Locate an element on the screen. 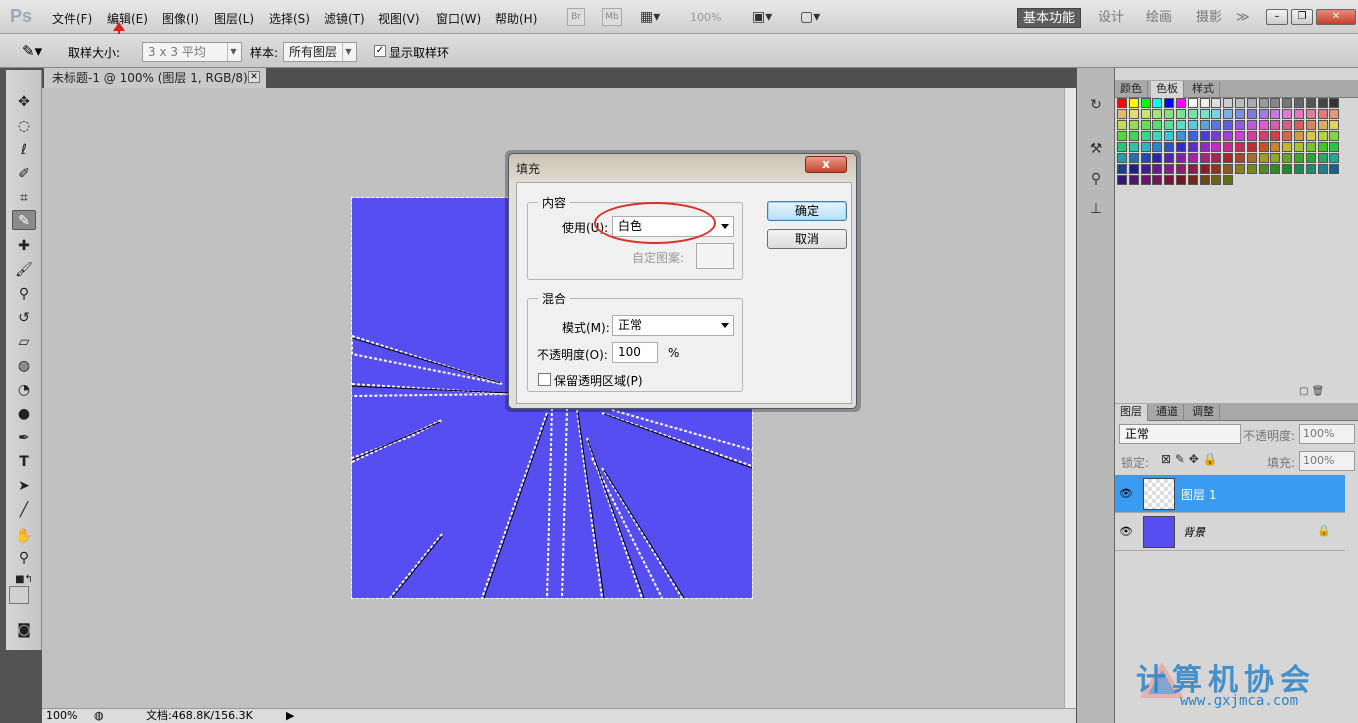 Image resolution: width=1358 pixels, height=723 pixels. opacity-field: 100% is located at coordinates (1327, 434).